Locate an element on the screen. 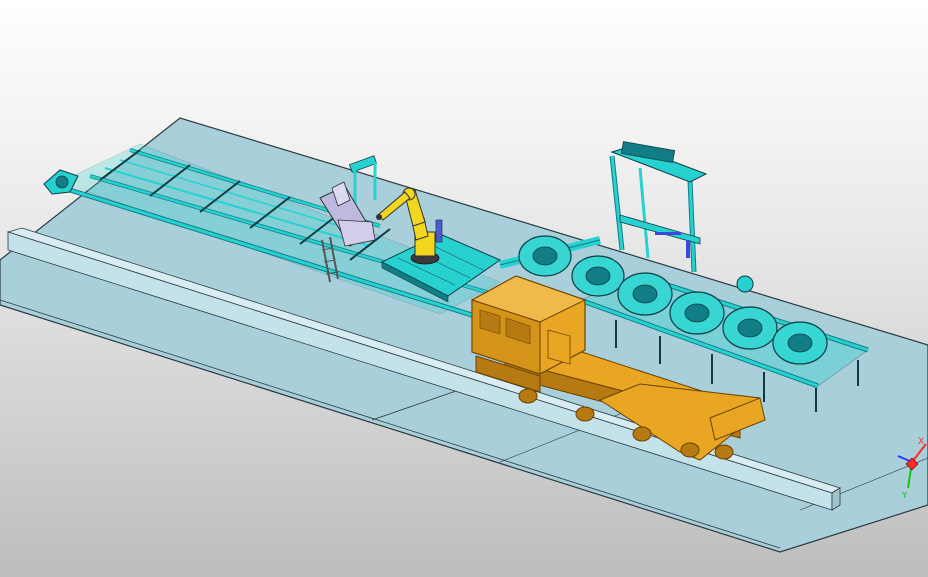 The image size is (928, 577). triad-y-label: Y is located at coordinates (904, 496).